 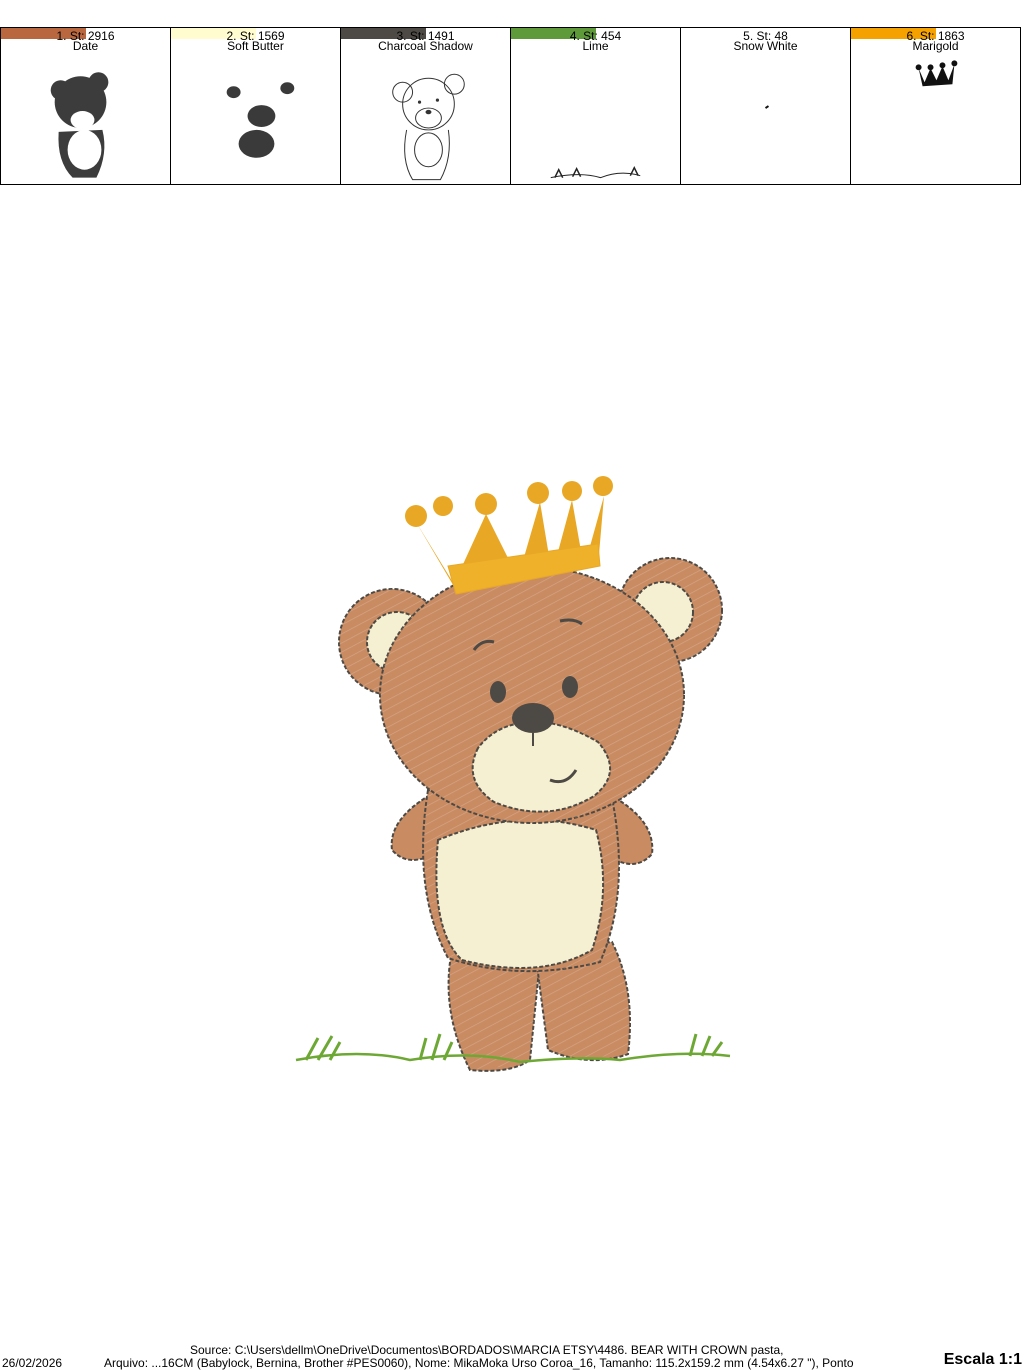 I want to click on print-date: 26/02/2026, so click(x=32, y=1363).